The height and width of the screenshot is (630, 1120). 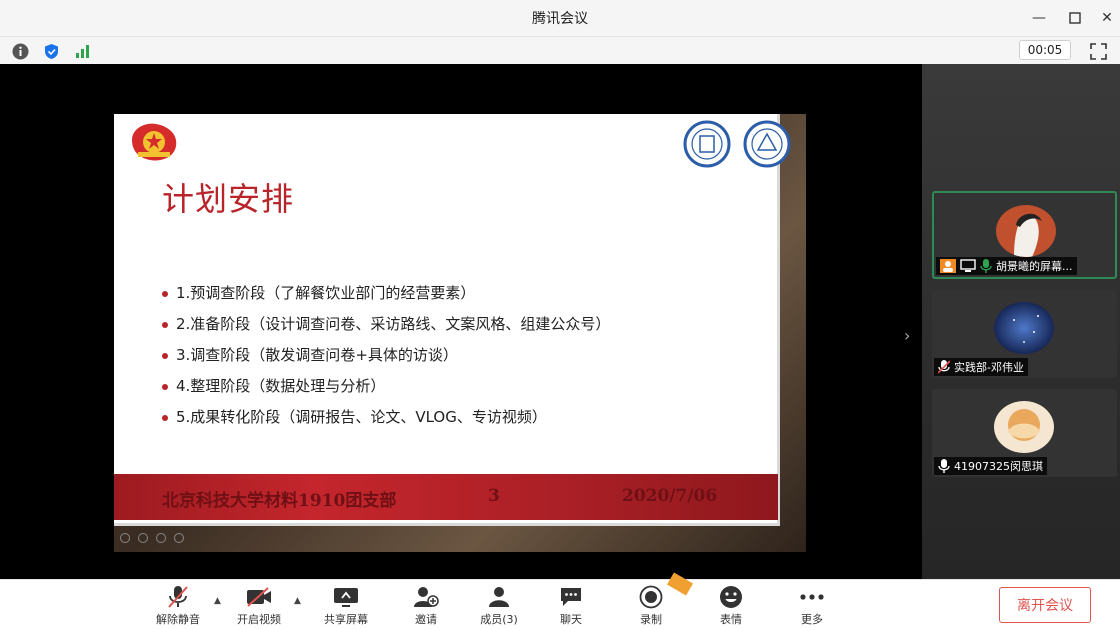 I want to click on video-options-caret-icon: ▲, so click(x=299, y=601).